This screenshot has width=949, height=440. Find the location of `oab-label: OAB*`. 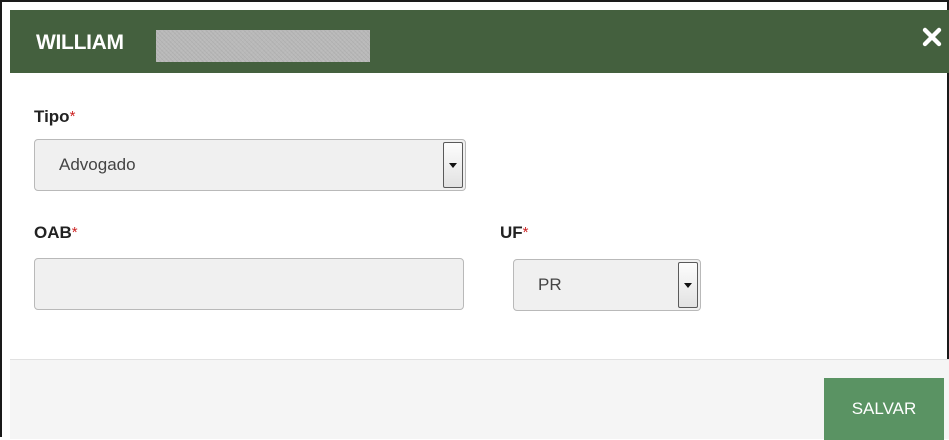

oab-label: OAB* is located at coordinates (56, 233).